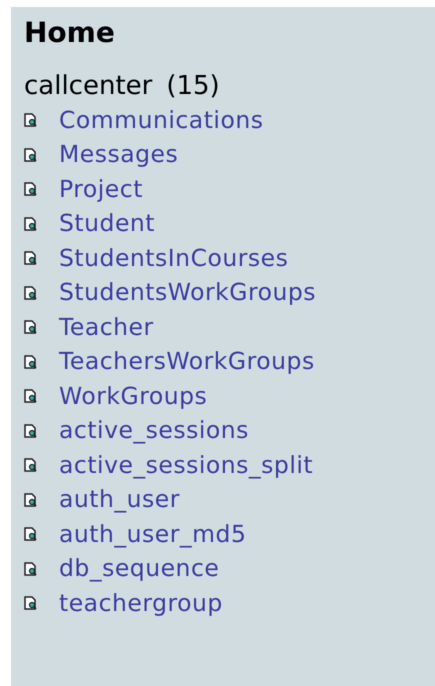 The width and height of the screenshot is (435, 686). Describe the element at coordinates (193, 86) in the screenshot. I see `table-count: (15)` at that location.